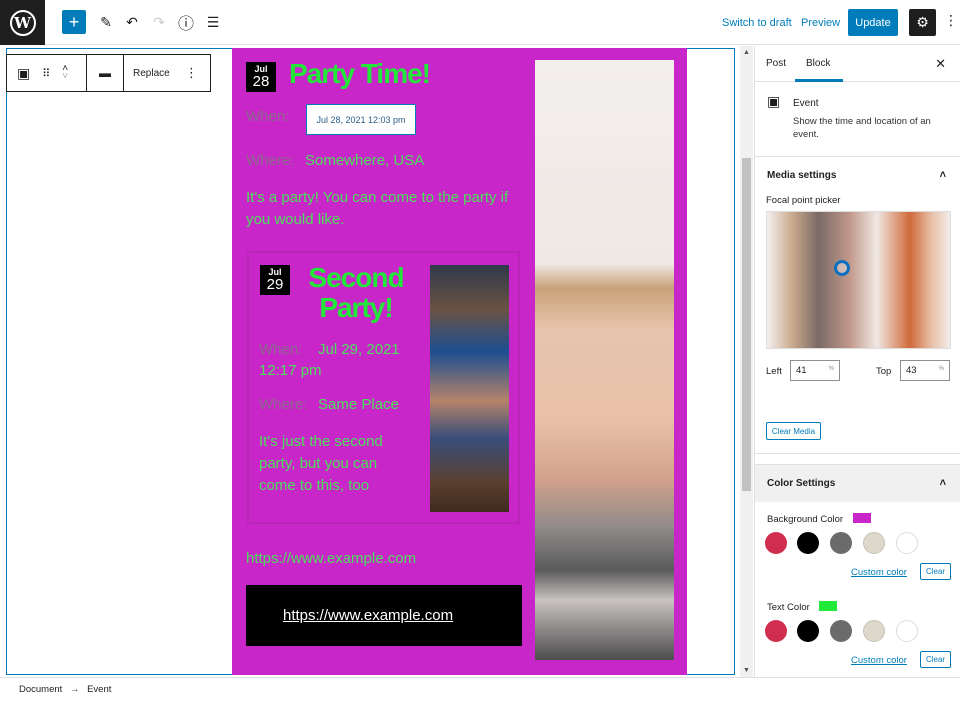 The width and height of the screenshot is (960, 724). What do you see at coordinates (480, 687) in the screenshot?
I see `block-breadcrumb: Document → Event` at bounding box center [480, 687].